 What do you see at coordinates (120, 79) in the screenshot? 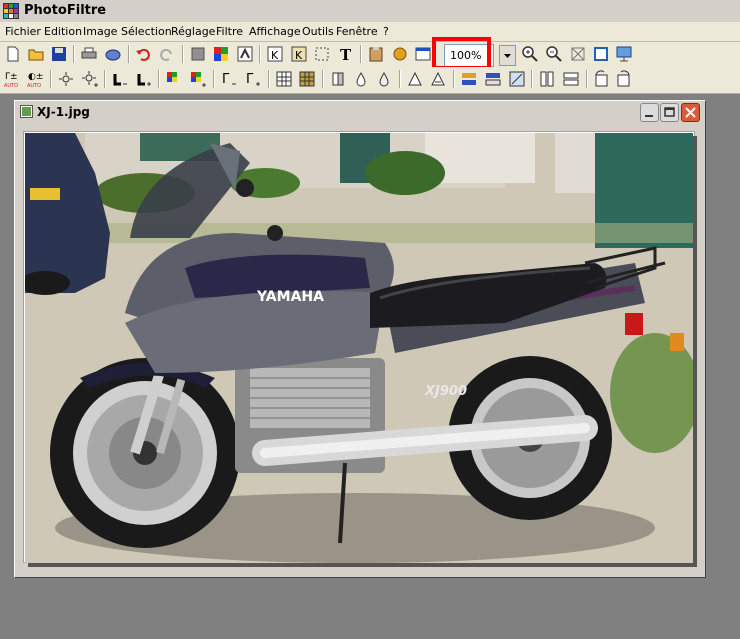
I see `contrast-minus-icon` at bounding box center [120, 79].